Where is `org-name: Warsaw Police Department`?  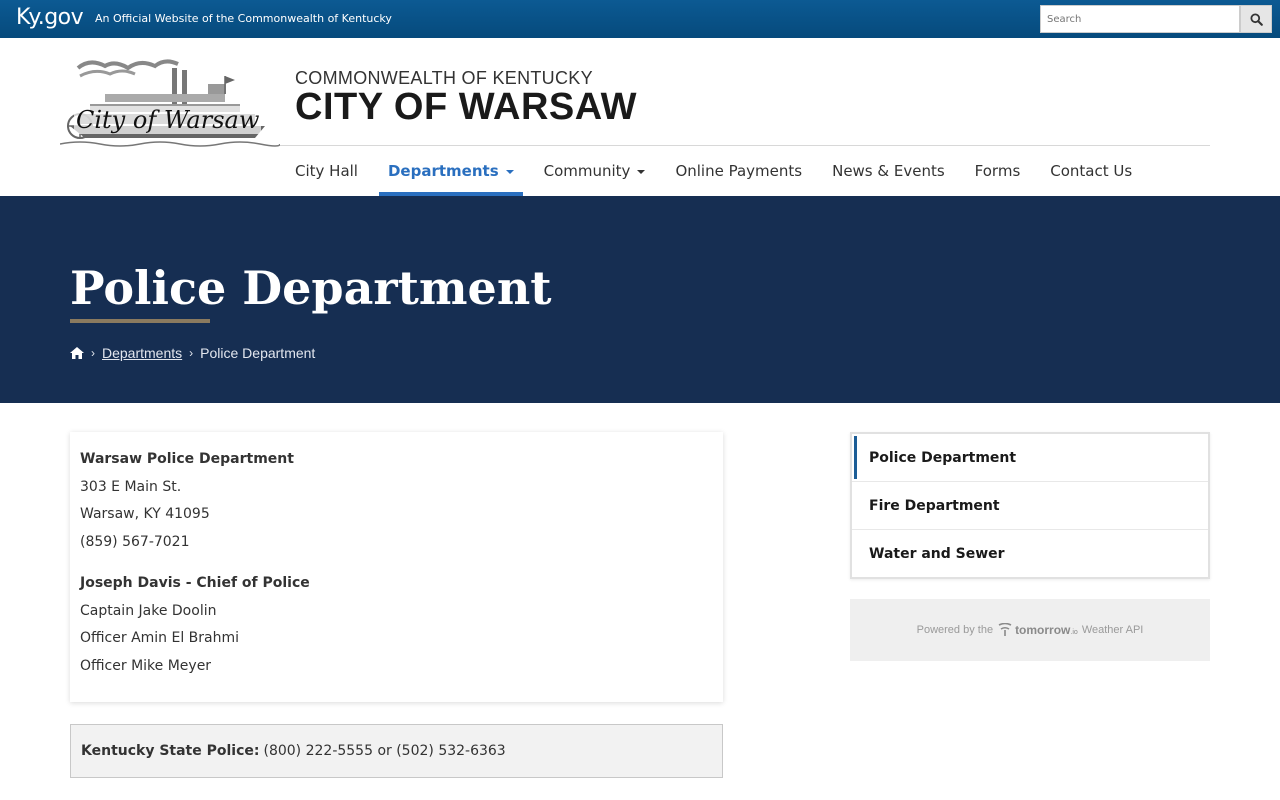 org-name: Warsaw Police Department is located at coordinates (187, 459).